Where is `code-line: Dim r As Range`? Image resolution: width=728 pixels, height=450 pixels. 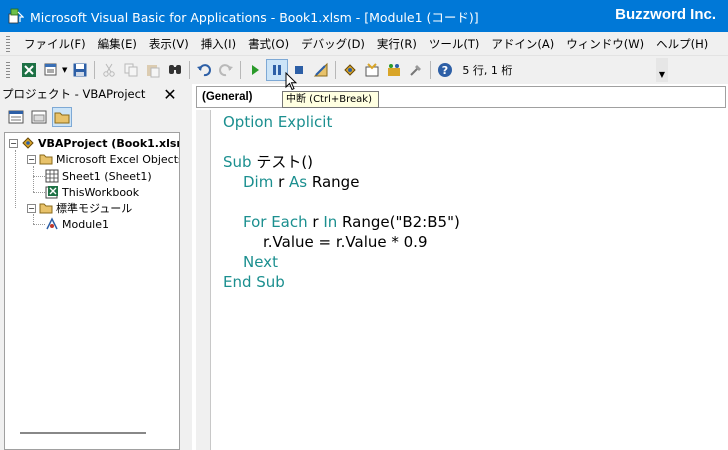
code-line: Dim r As Range is located at coordinates (301, 182).